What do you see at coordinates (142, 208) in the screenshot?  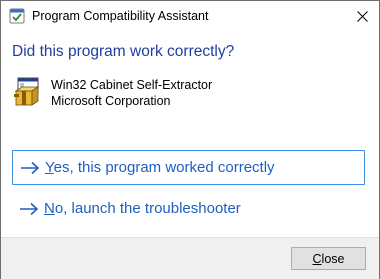 I see `command-link-label: No, launch the troubleshooter` at bounding box center [142, 208].